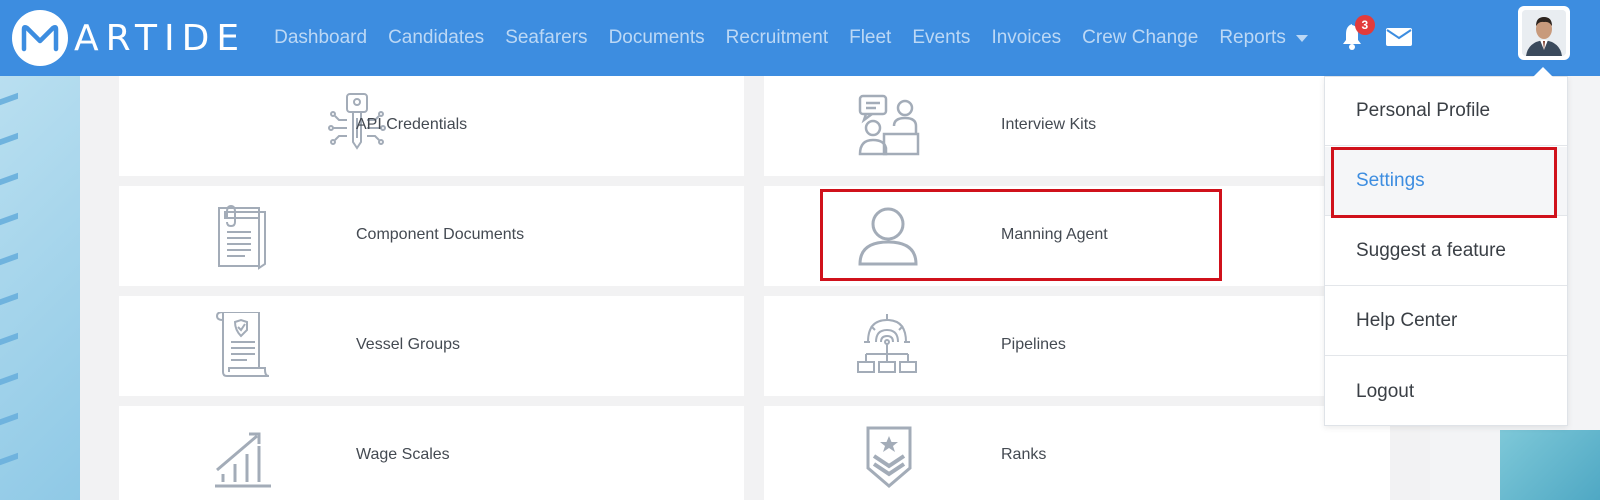 This screenshot has width=1600, height=500. What do you see at coordinates (870, 38) in the screenshot?
I see `nav-fleet: Fleet` at bounding box center [870, 38].